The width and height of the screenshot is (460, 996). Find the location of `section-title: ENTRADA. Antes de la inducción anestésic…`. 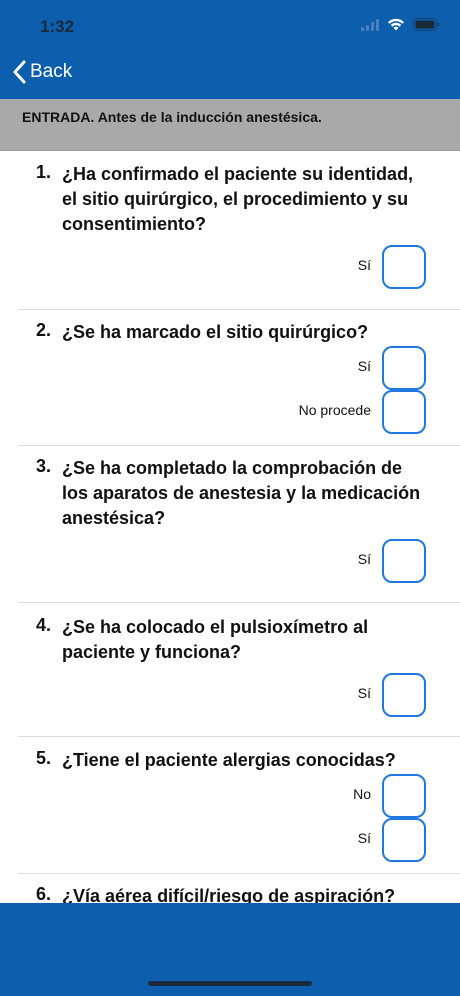

section-title: ENTRADA. Antes de la inducción anestésic… is located at coordinates (172, 117).